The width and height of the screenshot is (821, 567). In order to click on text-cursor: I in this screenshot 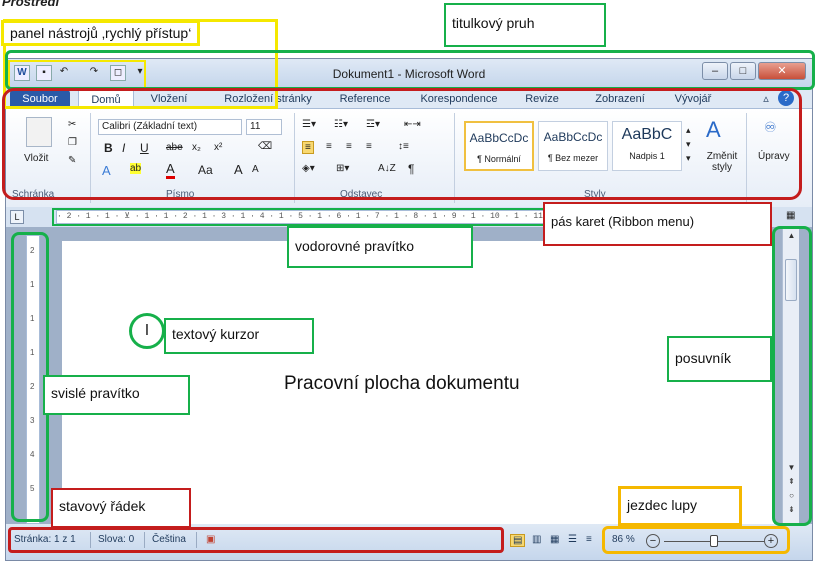, I will do `click(147, 331)`.